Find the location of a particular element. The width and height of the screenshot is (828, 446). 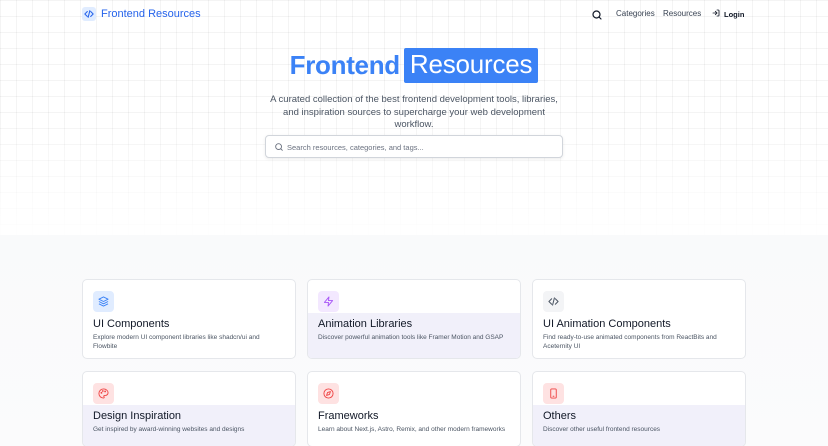

card-title: UI Animation Components is located at coordinates (607, 324).